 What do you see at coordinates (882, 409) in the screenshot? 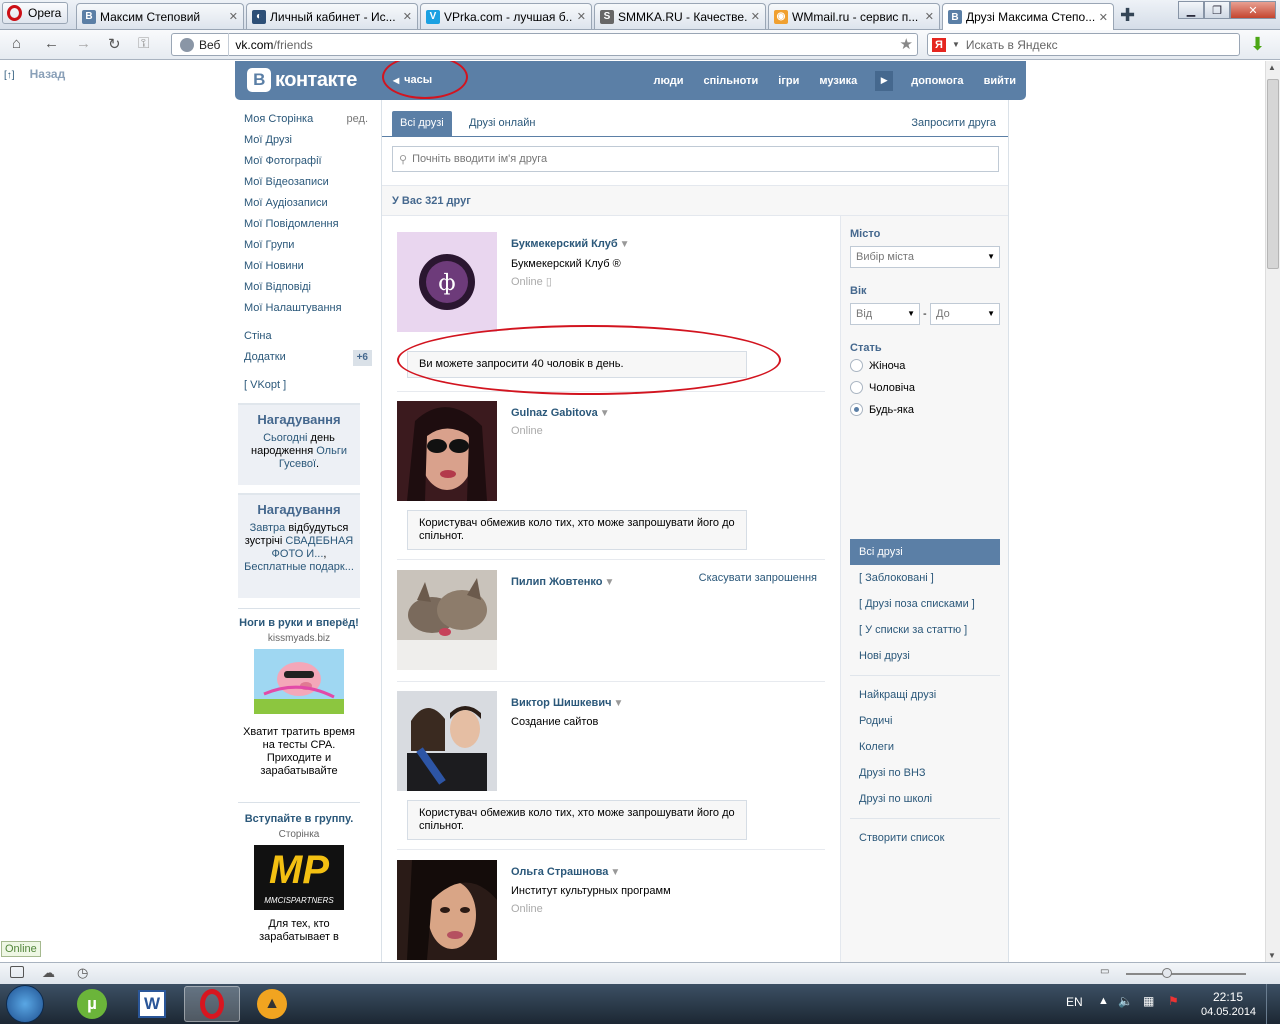
I see `gender-any-radio: Будь-яка` at bounding box center [882, 409].